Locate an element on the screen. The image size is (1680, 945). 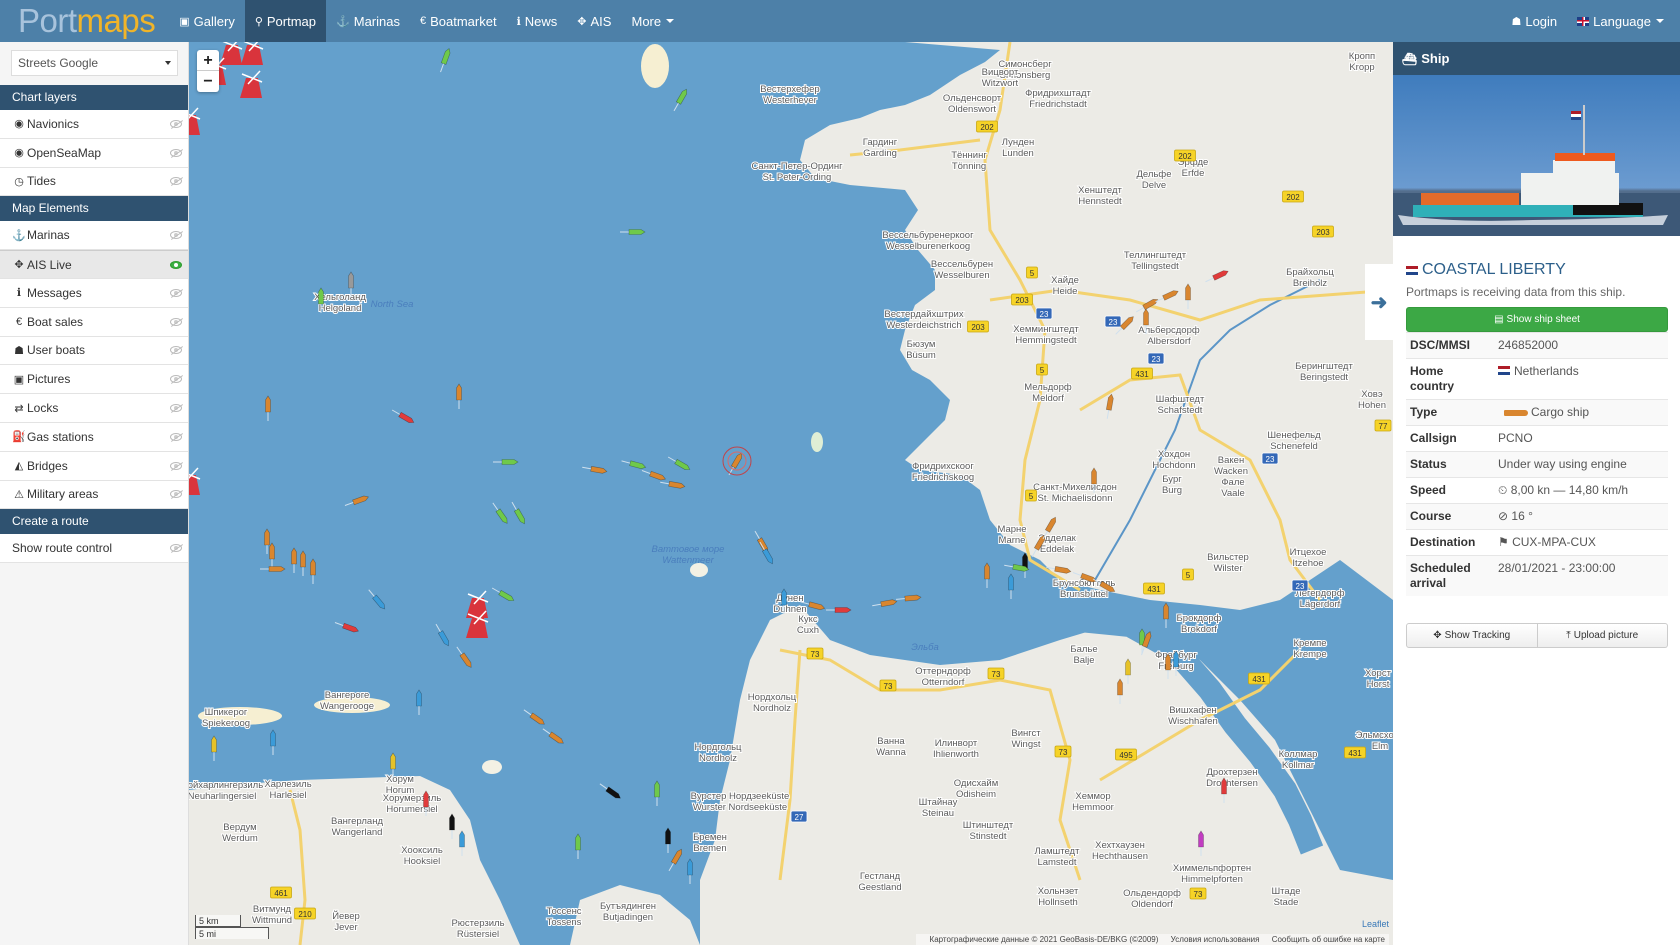
login-link: ☗ Login is located at coordinates (1534, 21).